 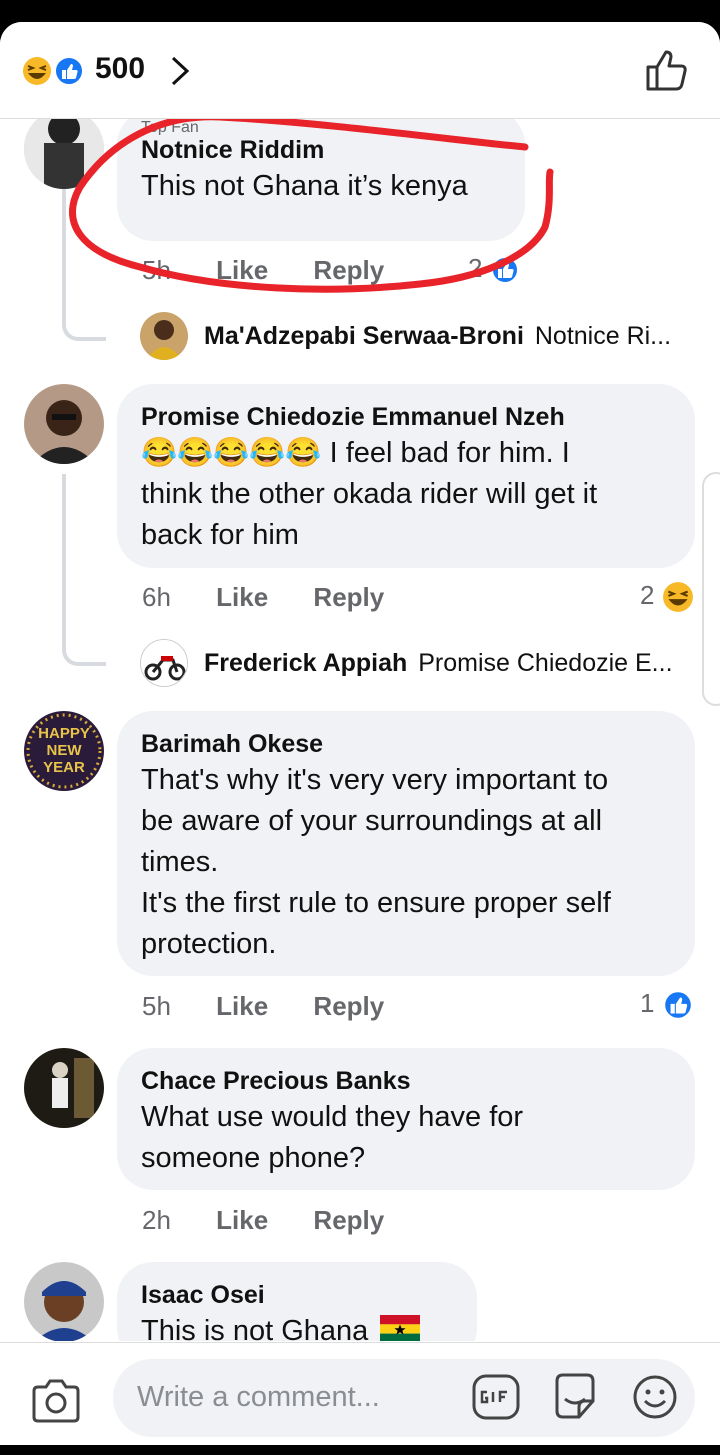 What do you see at coordinates (575, 1397) in the screenshot?
I see `sticker-icon` at bounding box center [575, 1397].